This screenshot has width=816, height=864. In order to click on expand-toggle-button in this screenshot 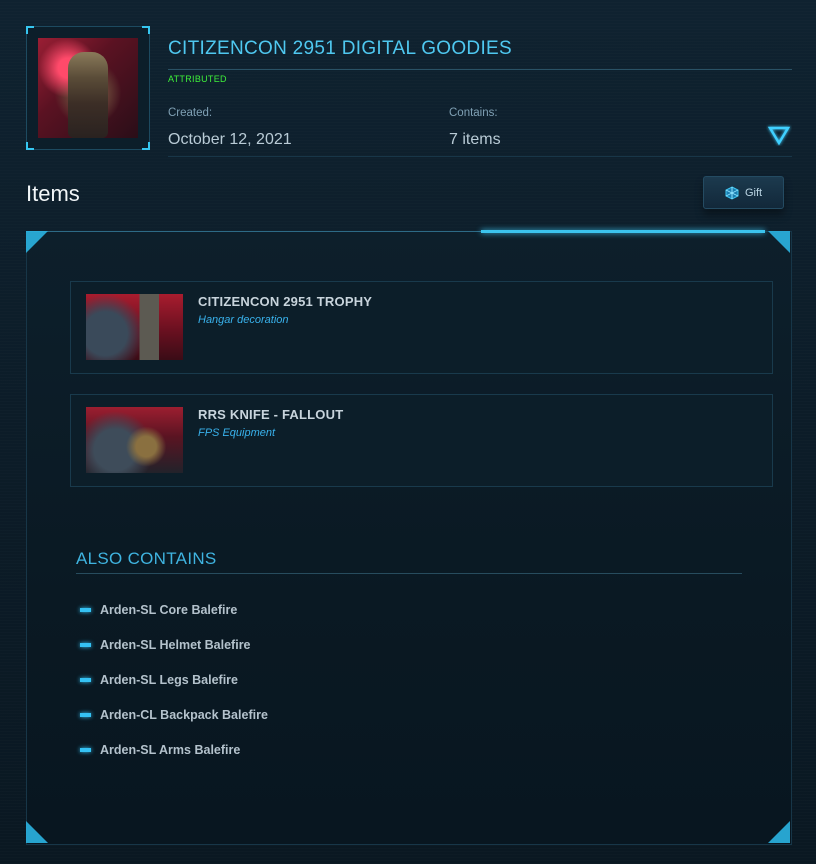, I will do `click(779, 135)`.